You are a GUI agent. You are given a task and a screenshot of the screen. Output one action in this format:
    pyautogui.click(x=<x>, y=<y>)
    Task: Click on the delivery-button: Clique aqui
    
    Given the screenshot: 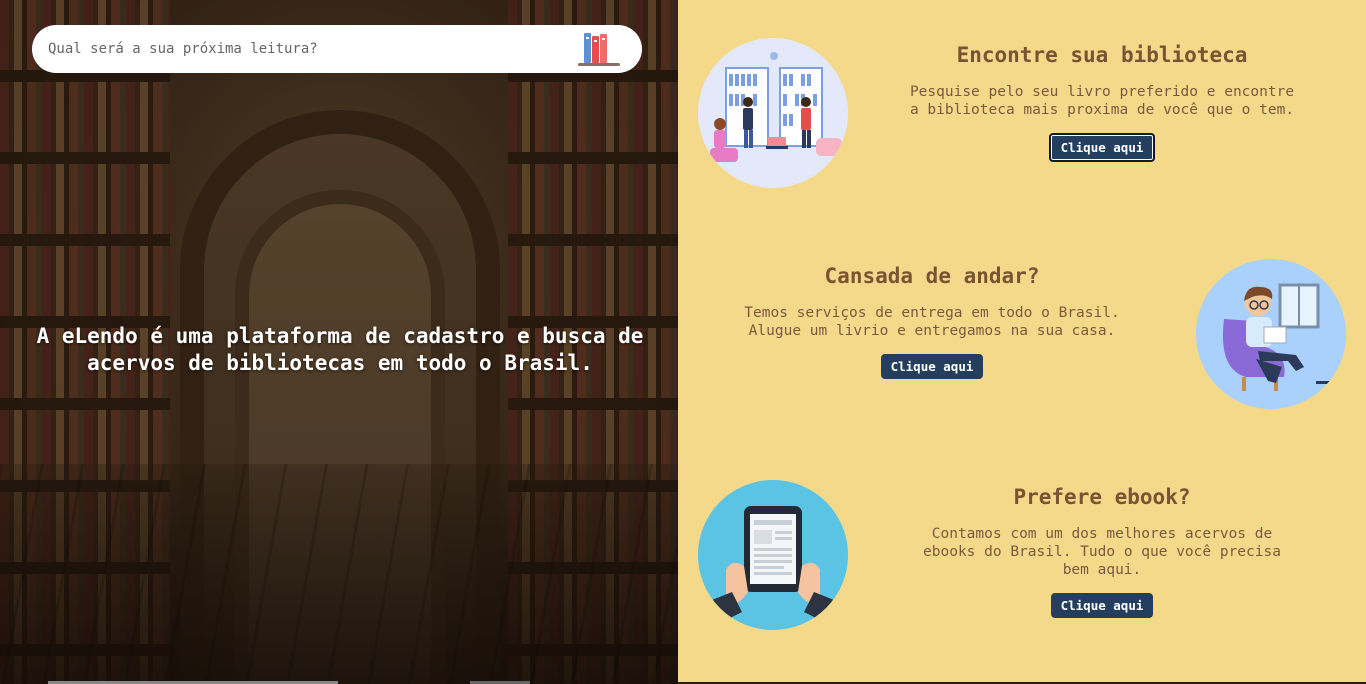 What is the action you would take?
    pyautogui.click(x=932, y=366)
    